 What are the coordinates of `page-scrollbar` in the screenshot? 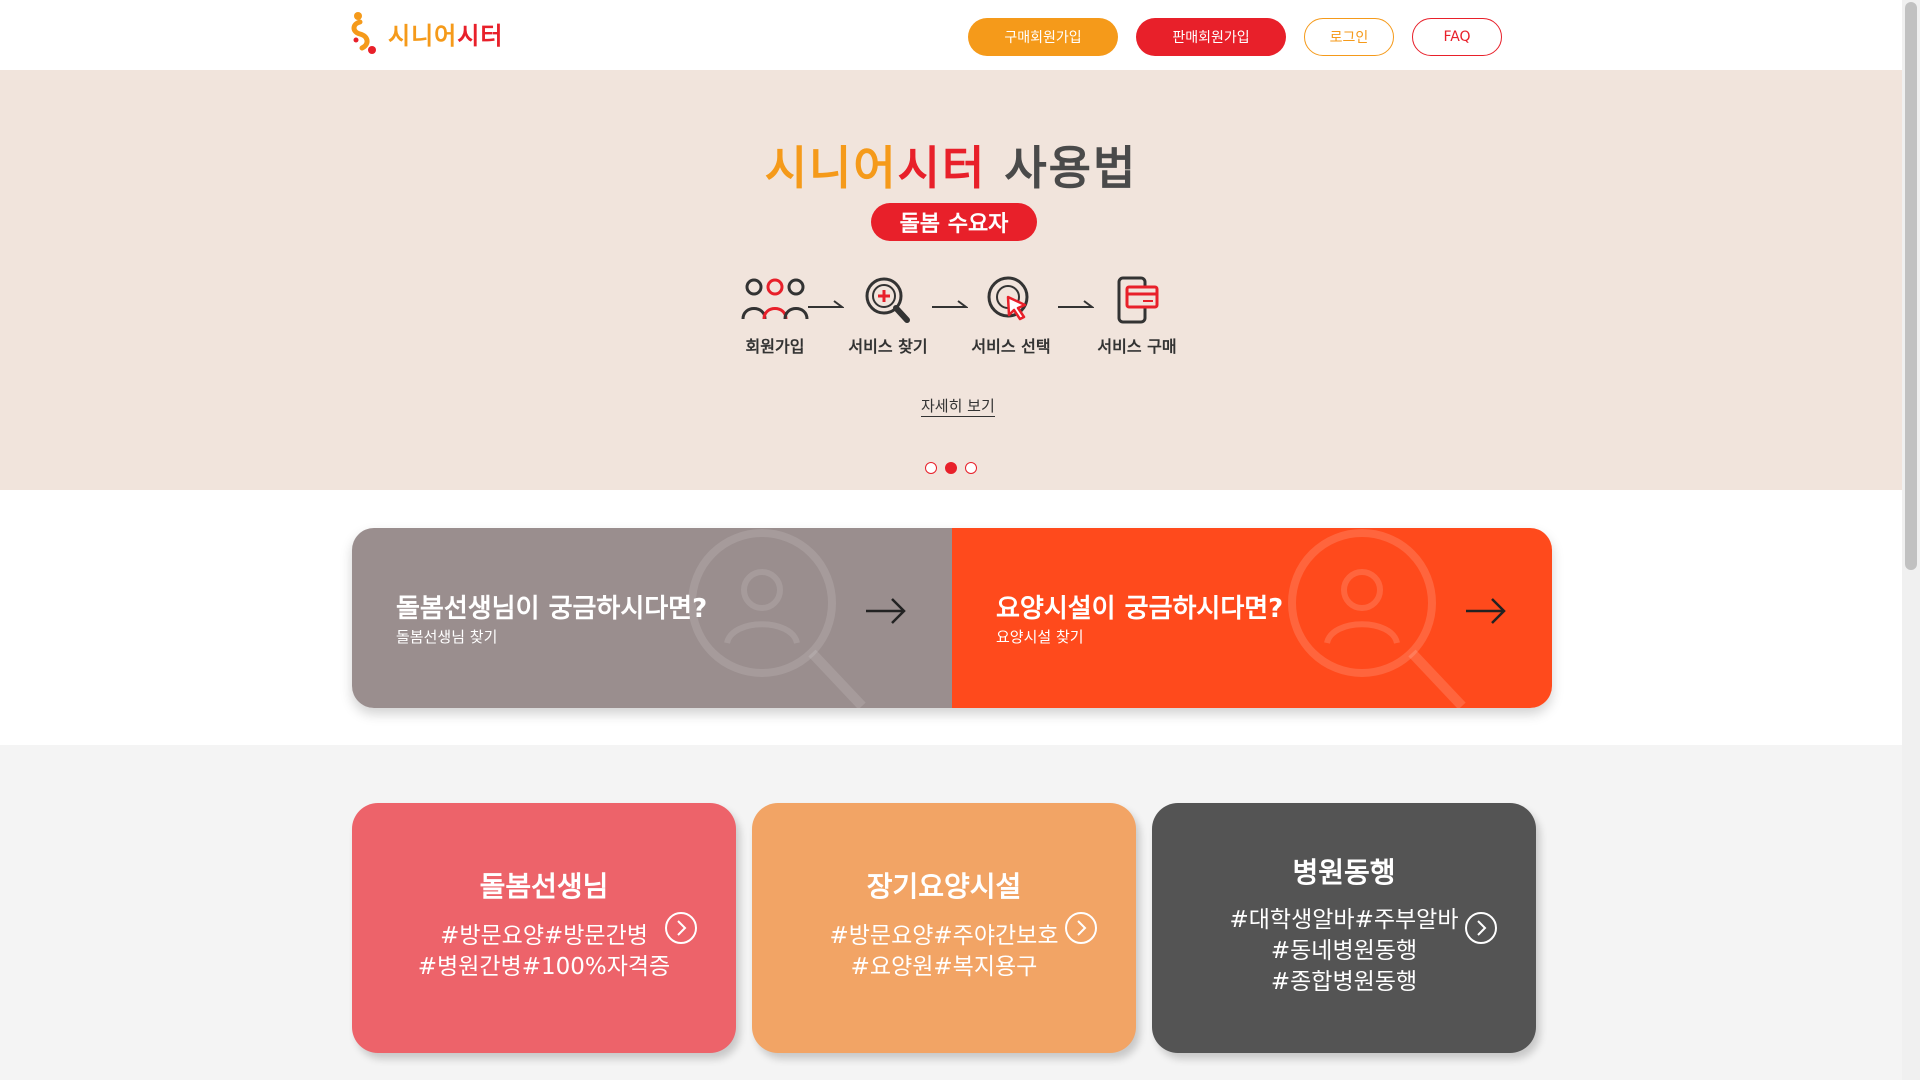 It's located at (1911, 540).